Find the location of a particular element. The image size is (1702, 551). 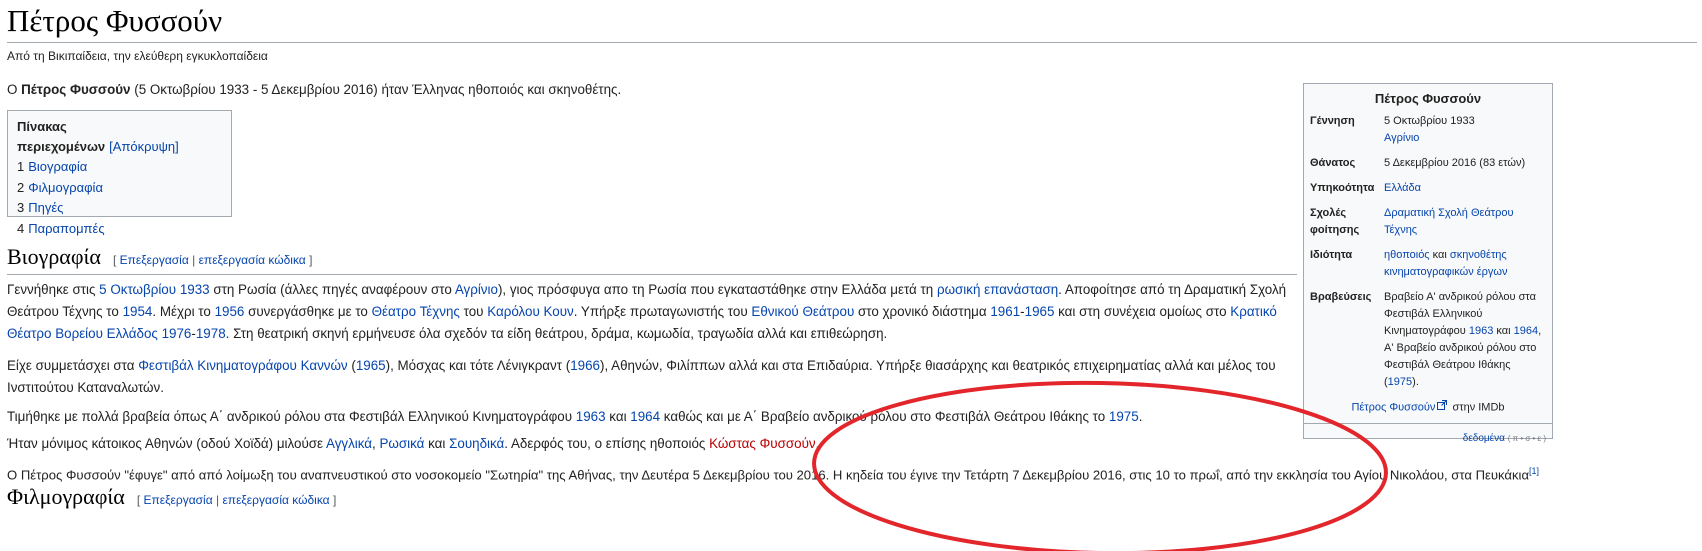

text: Ινστιτούτου Καταναλωτών. is located at coordinates (85, 387).